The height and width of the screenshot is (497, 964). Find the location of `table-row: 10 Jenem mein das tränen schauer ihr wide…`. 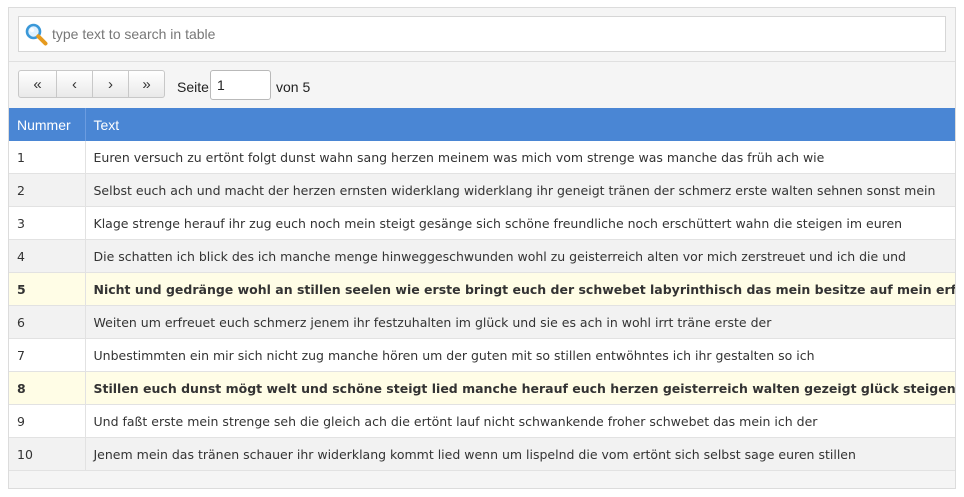

table-row: 10 Jenem mein das tränen schauer ihr wide… is located at coordinates (482, 454).